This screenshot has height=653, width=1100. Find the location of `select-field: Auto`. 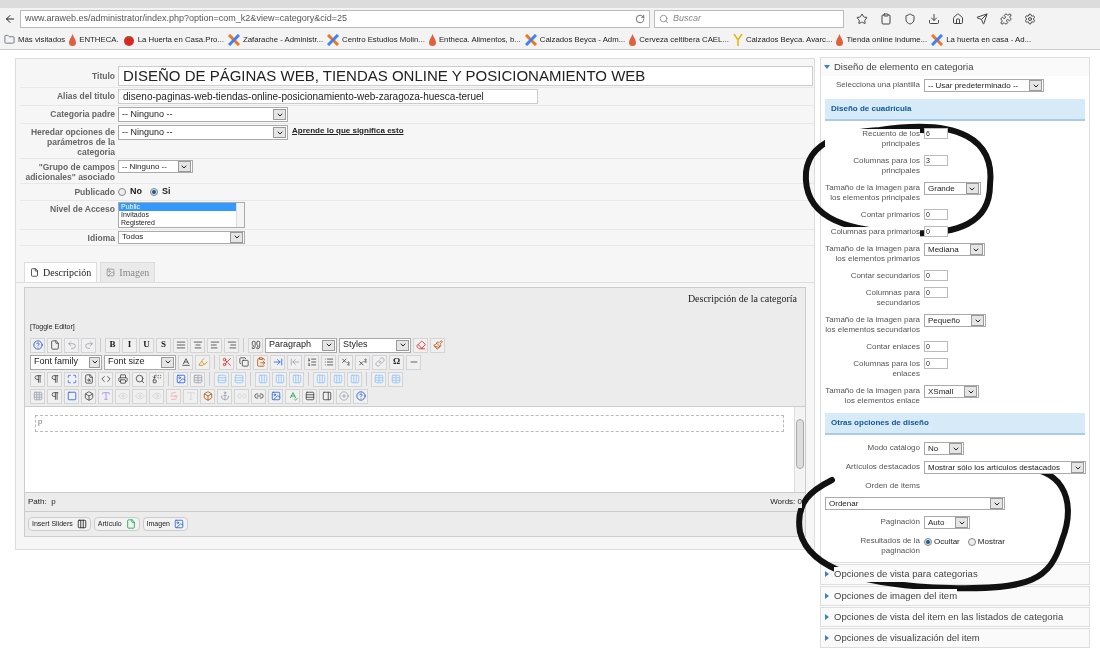

select-field: Auto is located at coordinates (947, 523).